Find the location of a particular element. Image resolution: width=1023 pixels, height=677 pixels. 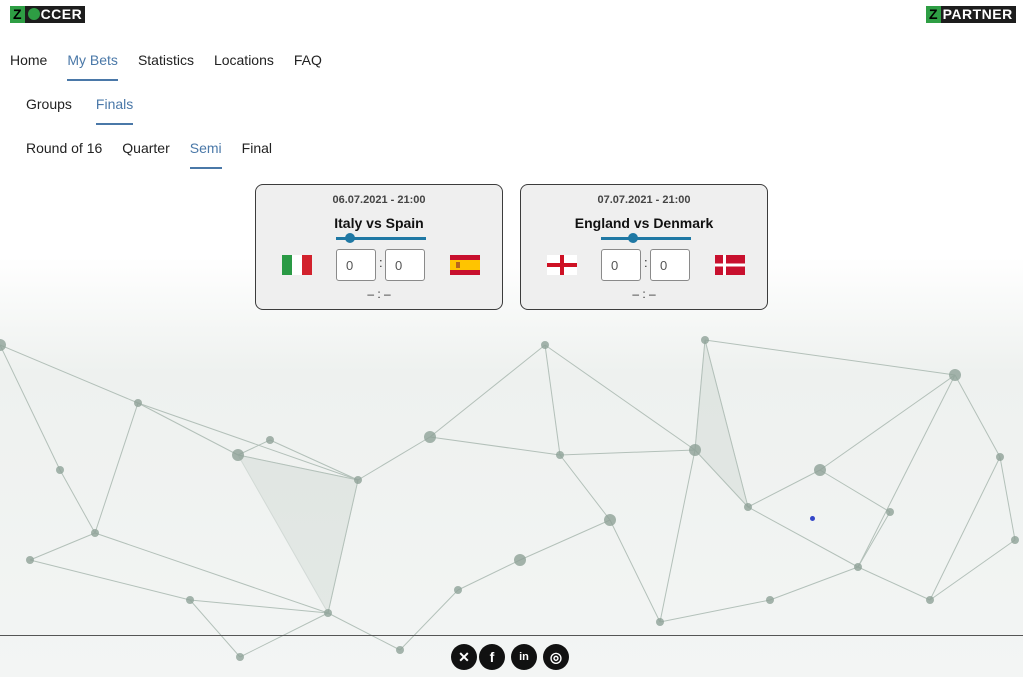

tab-finals: Finals is located at coordinates (114, 110).